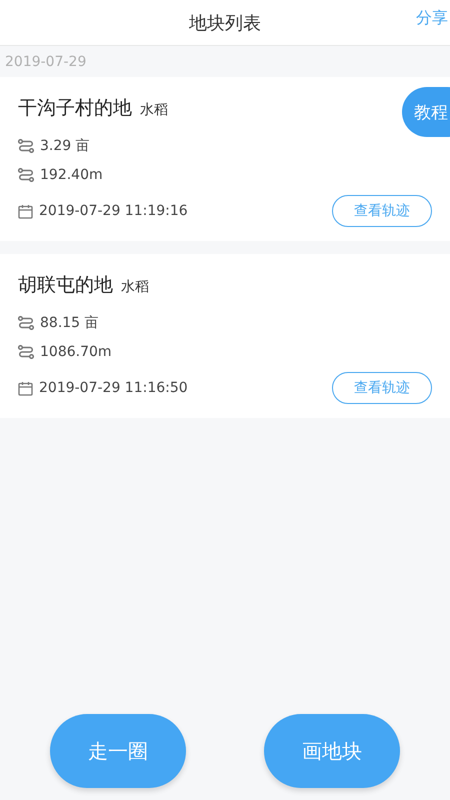  I want to click on page-title: 地块列表, so click(225, 23).